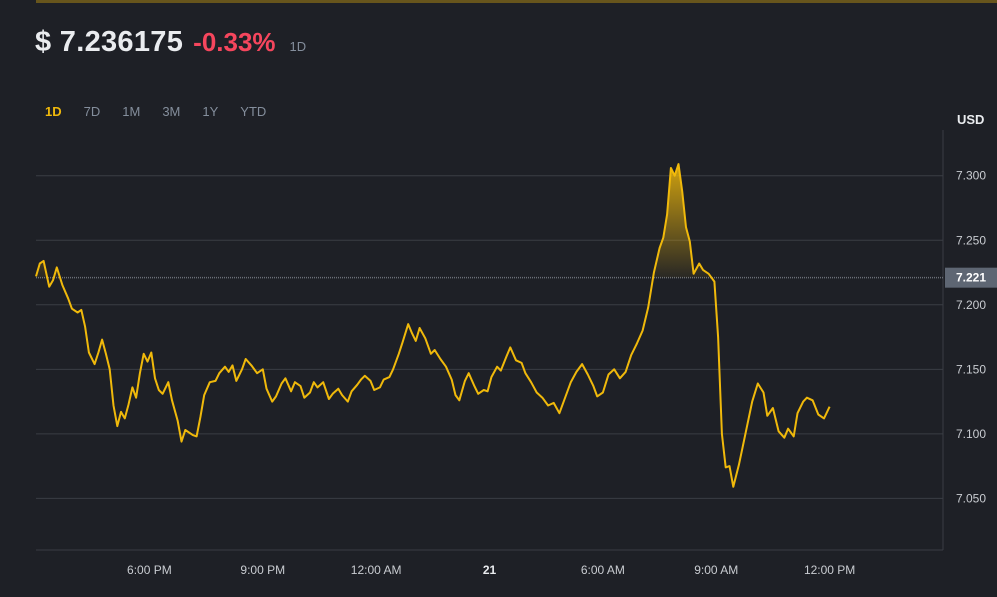 This screenshot has width=997, height=597. What do you see at coordinates (971, 305) in the screenshot?
I see `y-tick-label: 7.200` at bounding box center [971, 305].